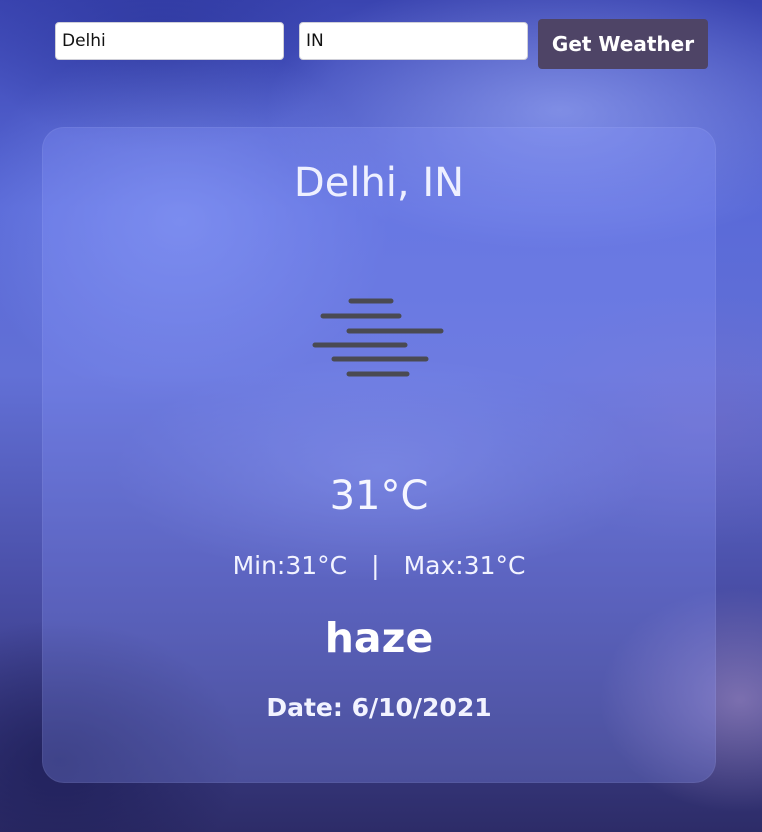 Image resolution: width=762 pixels, height=832 pixels. Describe the element at coordinates (623, 44) in the screenshot. I see `get-weather-button: Get Weather` at that location.